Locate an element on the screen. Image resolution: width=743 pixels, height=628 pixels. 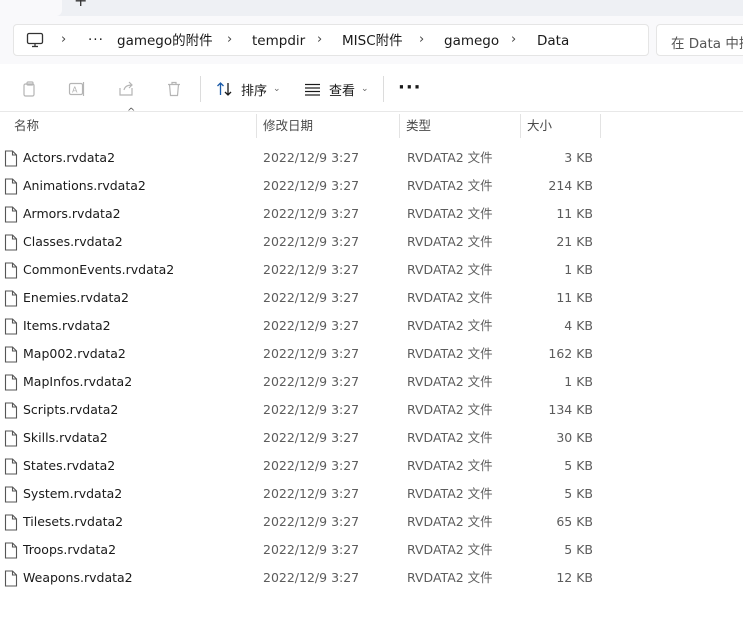
file-name: Classes.rvdata2 is located at coordinates (73, 241).